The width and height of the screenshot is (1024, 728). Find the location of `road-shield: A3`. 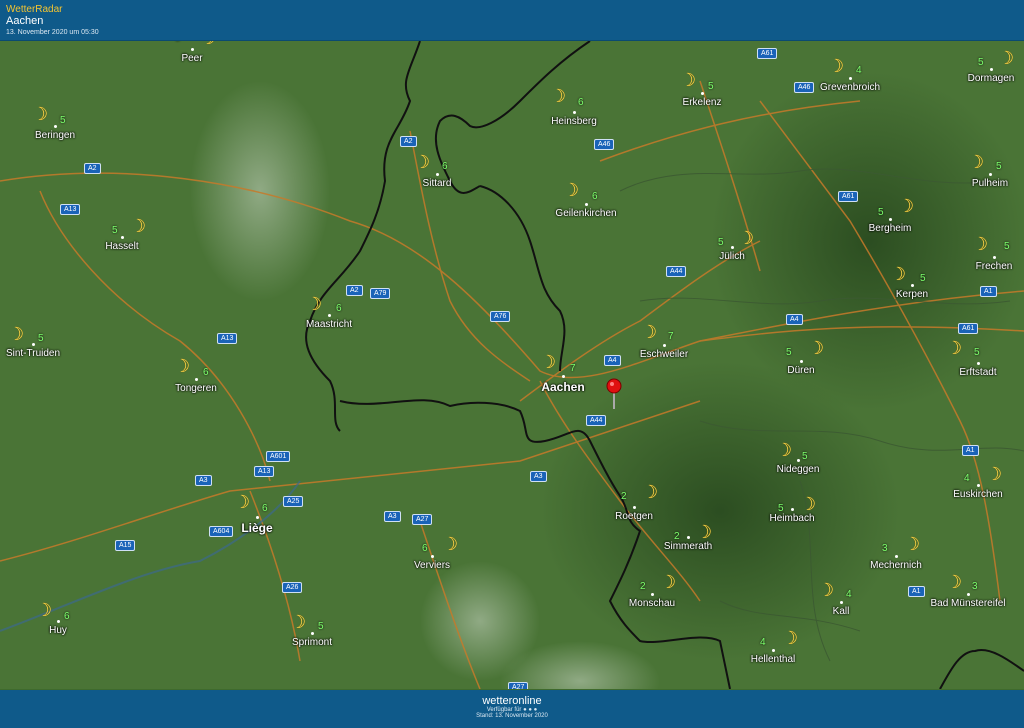

road-shield: A3 is located at coordinates (392, 516).